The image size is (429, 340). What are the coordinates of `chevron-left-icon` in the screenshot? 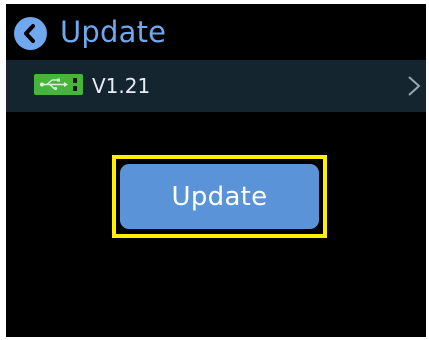 It's located at (29, 33).